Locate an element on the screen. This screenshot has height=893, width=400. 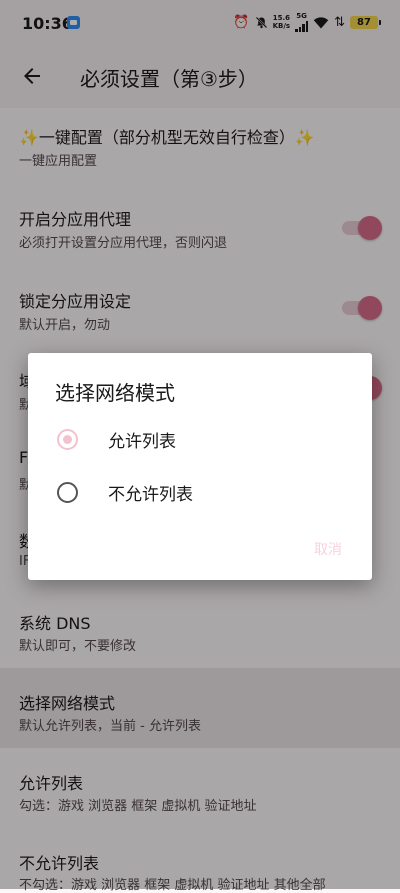
option-label: 不允许列表 is located at coordinates (150, 495).